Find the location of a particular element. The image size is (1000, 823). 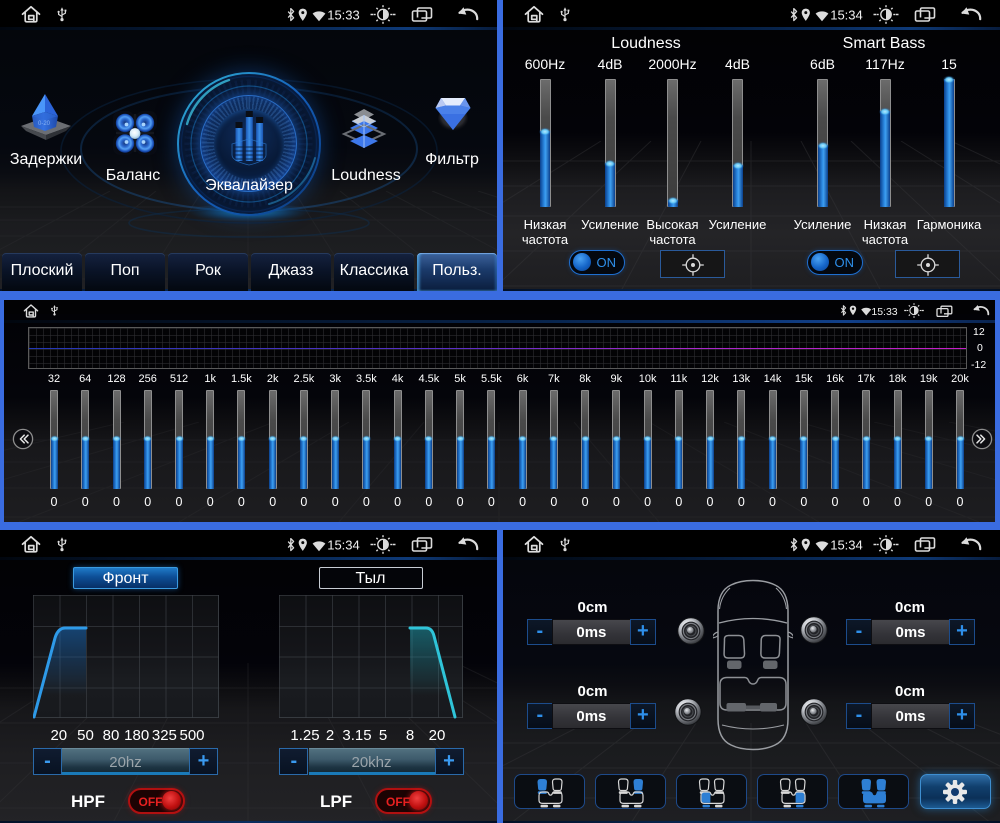

svg-text: 0-20 is located at coordinates (44, 124).